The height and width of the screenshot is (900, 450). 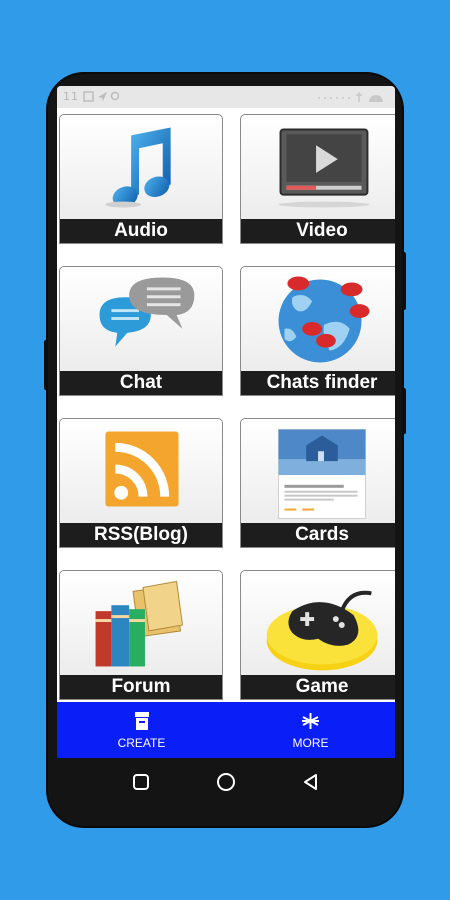 I want to click on status-icons-right, so click(x=350, y=97).